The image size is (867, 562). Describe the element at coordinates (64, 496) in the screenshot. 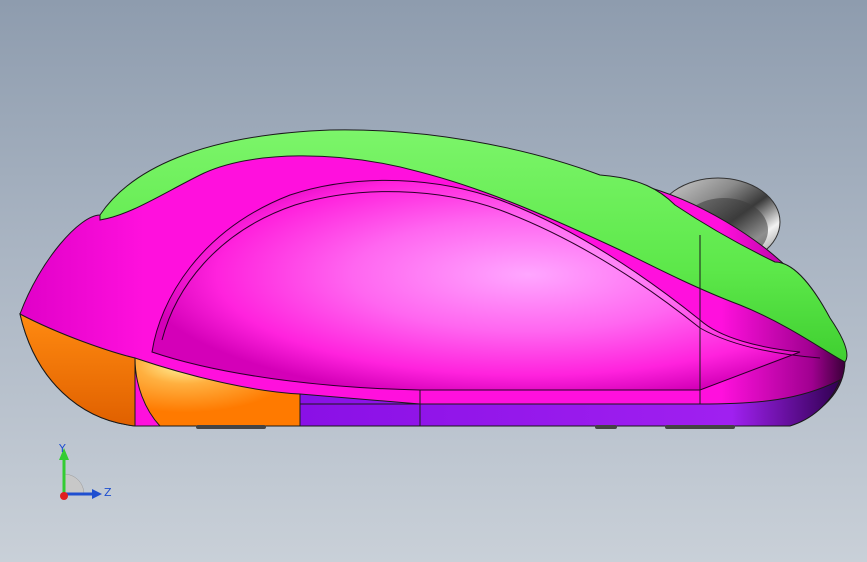

I see `x-axis-dot` at that location.